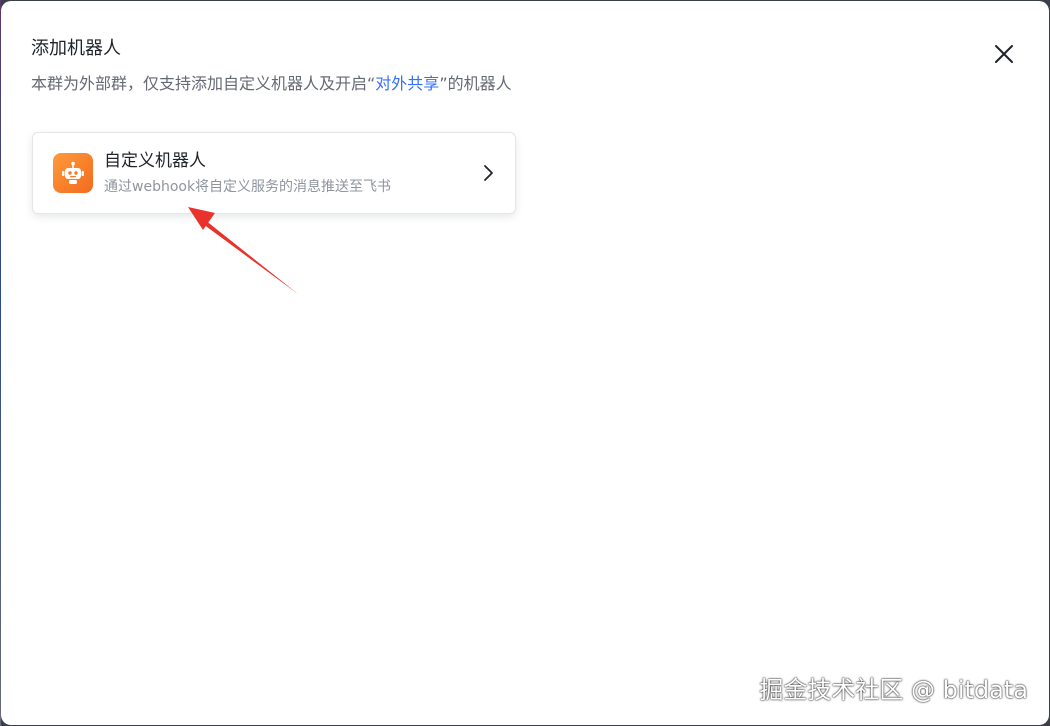 Image resolution: width=1050 pixels, height=726 pixels. I want to click on watermark: 掘金技术社区 @ bitdata, so click(893, 690).